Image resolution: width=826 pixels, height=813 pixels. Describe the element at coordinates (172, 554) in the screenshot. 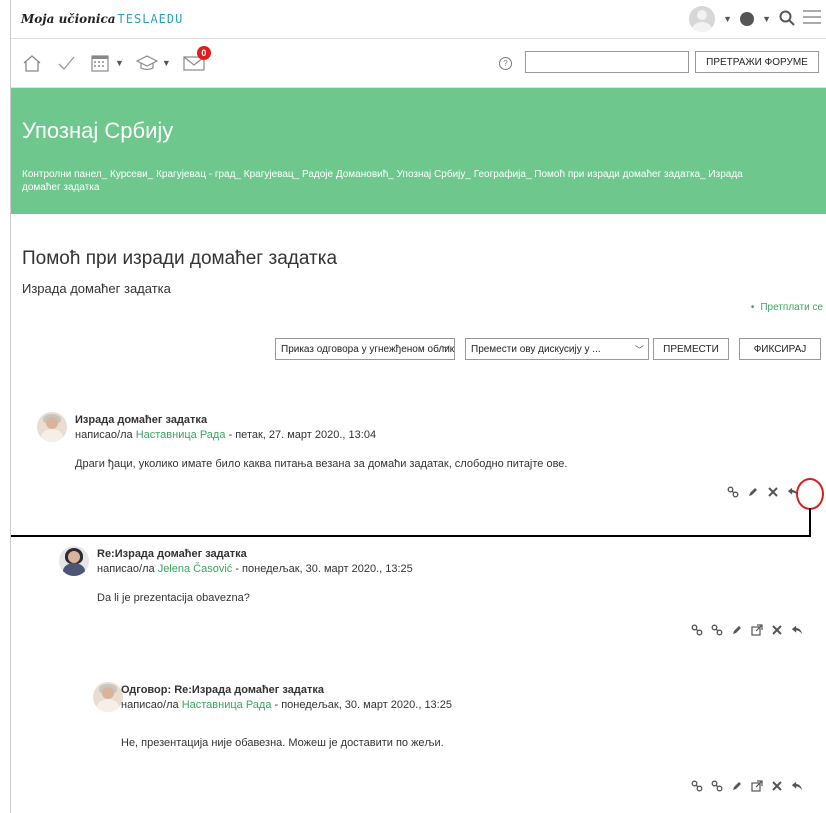

I see `post-title: Re:Израда домаћег задатка` at that location.